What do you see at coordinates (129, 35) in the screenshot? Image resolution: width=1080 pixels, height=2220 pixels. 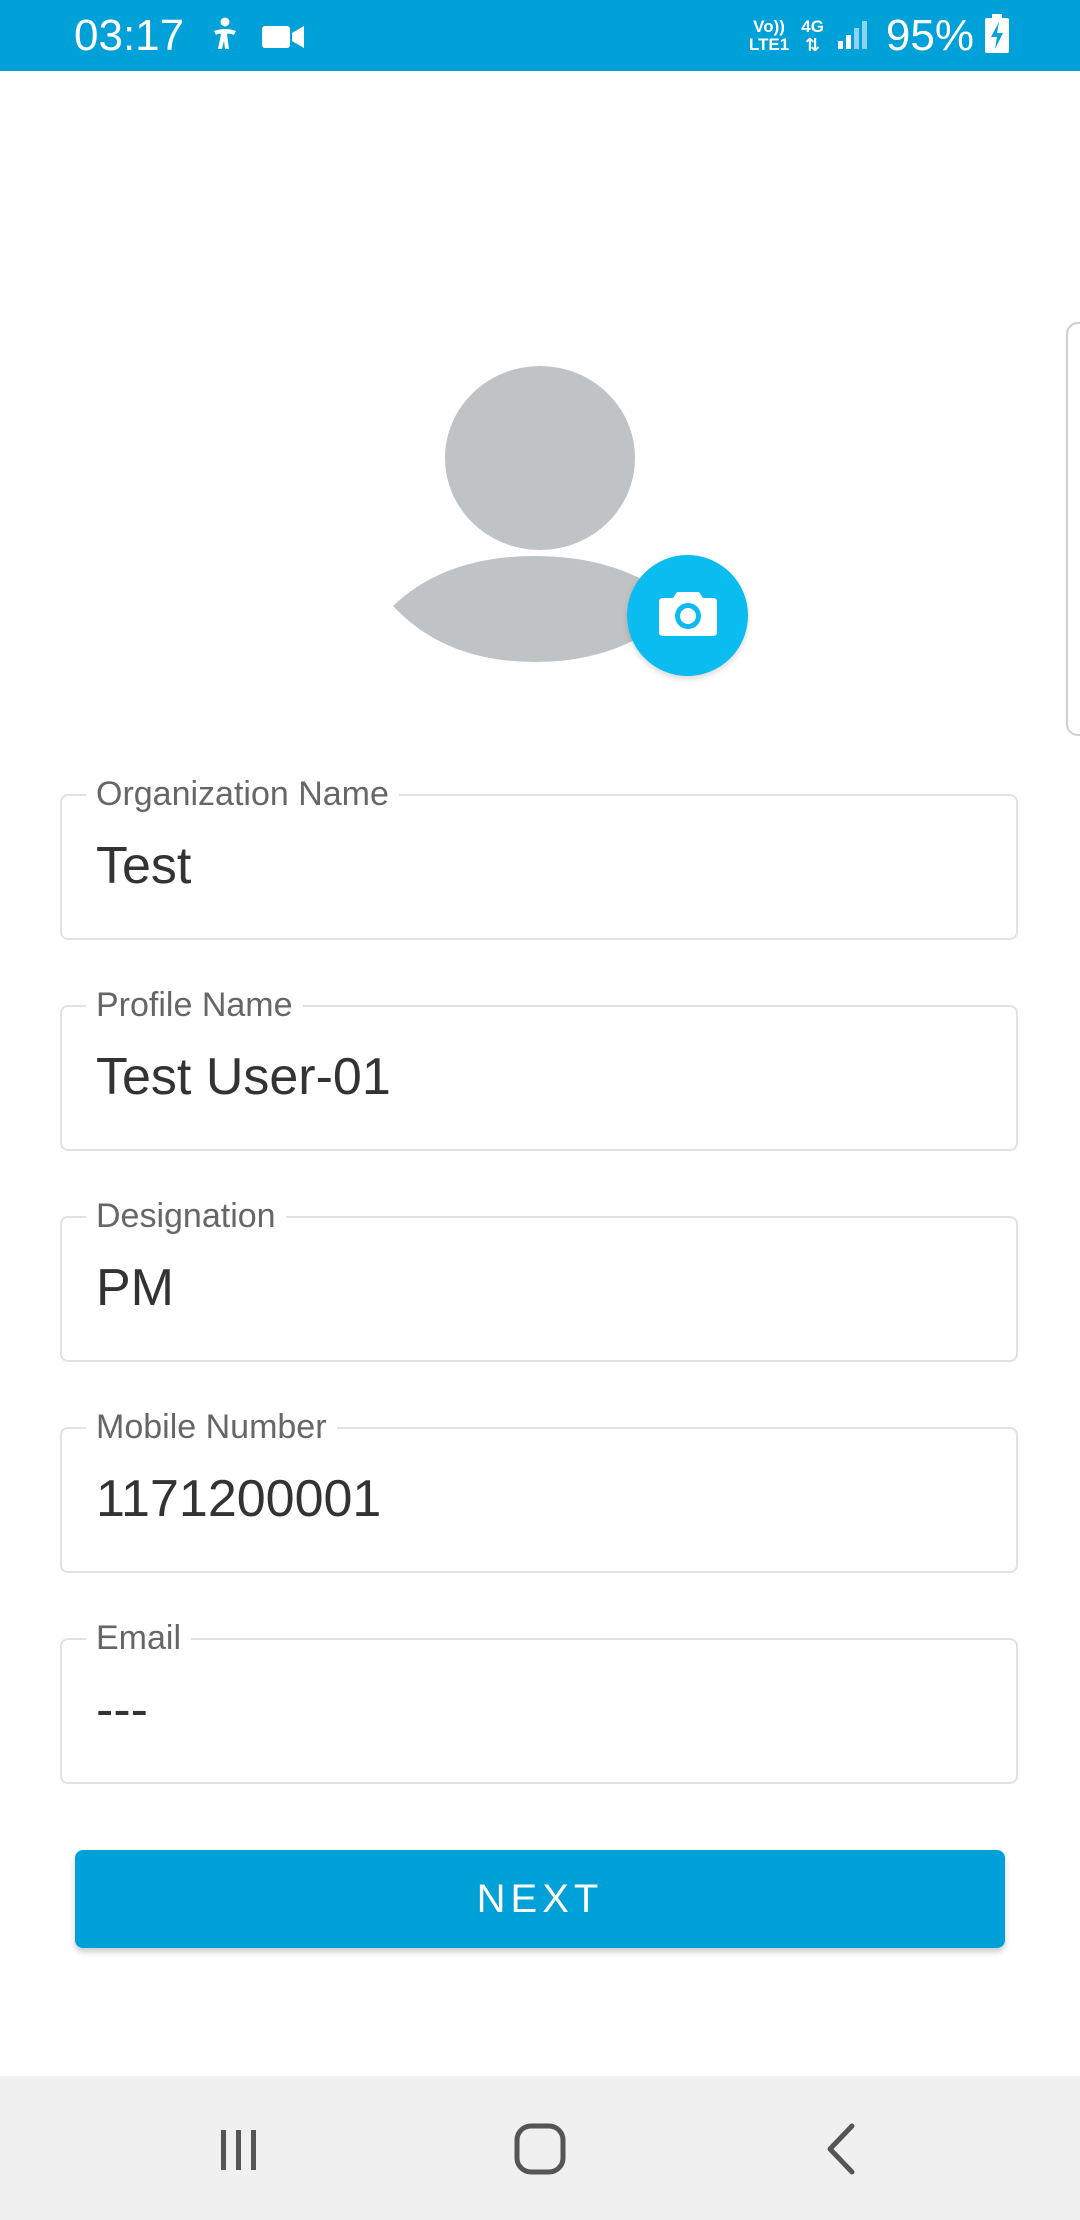 I see `status-time: 03:17` at bounding box center [129, 35].